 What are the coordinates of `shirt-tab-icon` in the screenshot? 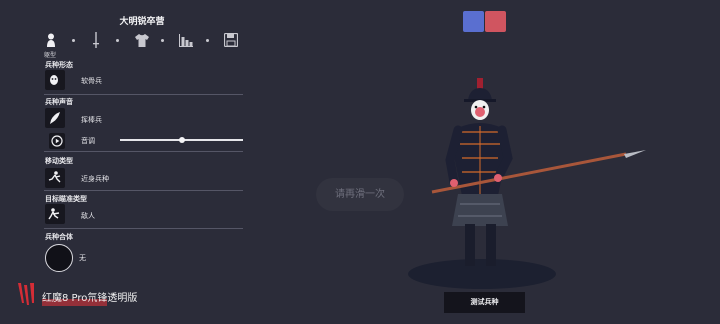 It's located at (142, 40).